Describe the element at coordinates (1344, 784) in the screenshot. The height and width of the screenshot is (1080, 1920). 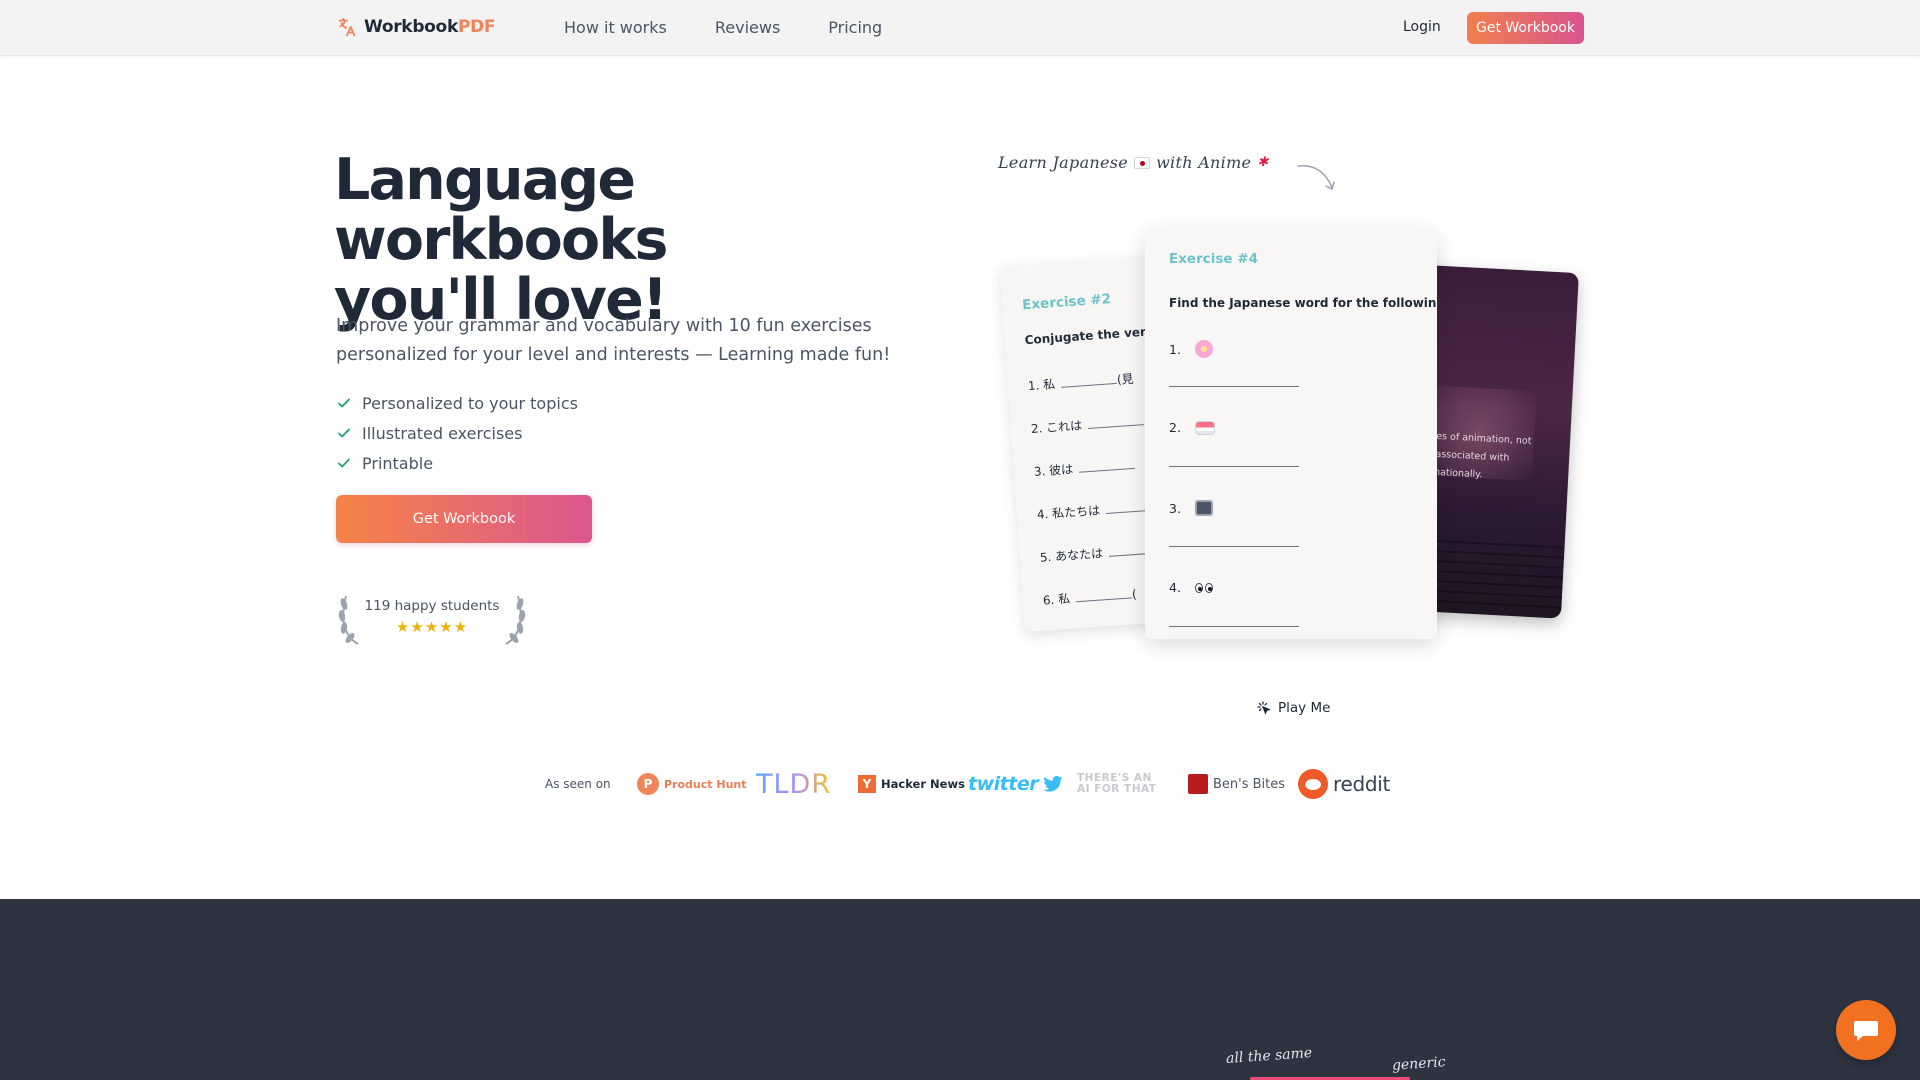
I see `reddit-logo: reddit` at that location.